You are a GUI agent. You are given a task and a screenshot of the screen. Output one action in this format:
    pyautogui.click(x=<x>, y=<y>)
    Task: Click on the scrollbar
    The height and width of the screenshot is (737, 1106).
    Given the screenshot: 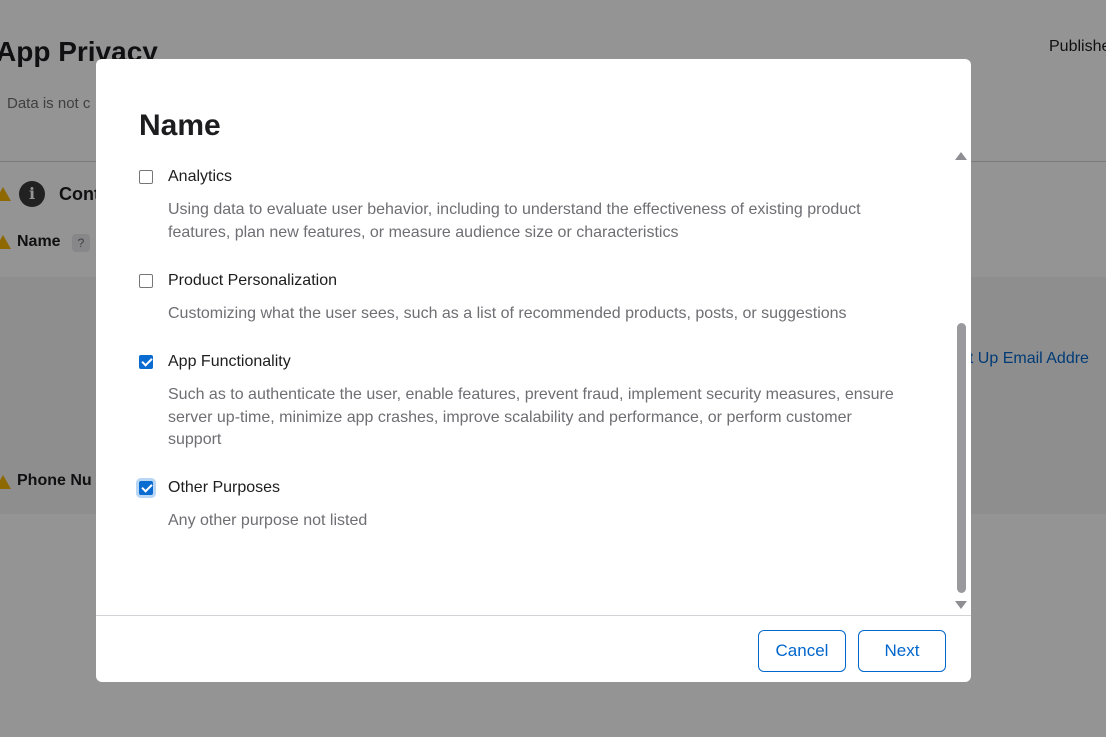 What is the action you would take?
    pyautogui.click(x=961, y=379)
    